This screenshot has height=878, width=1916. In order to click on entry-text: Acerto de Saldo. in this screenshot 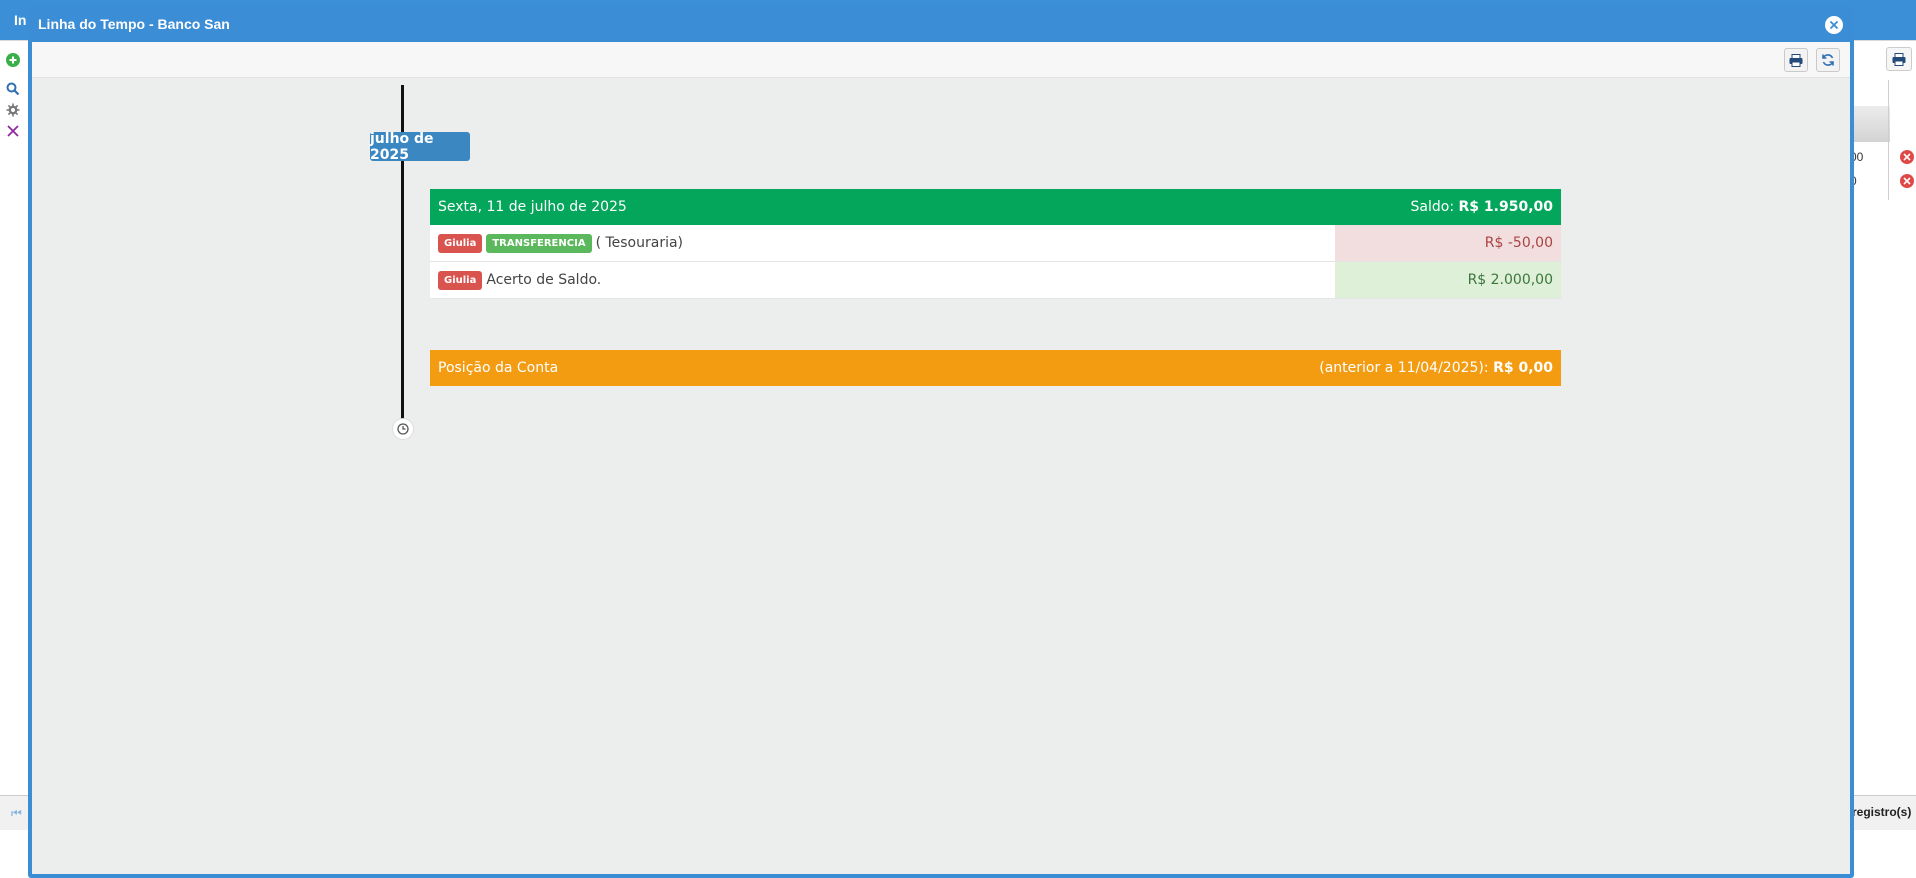, I will do `click(544, 280)`.